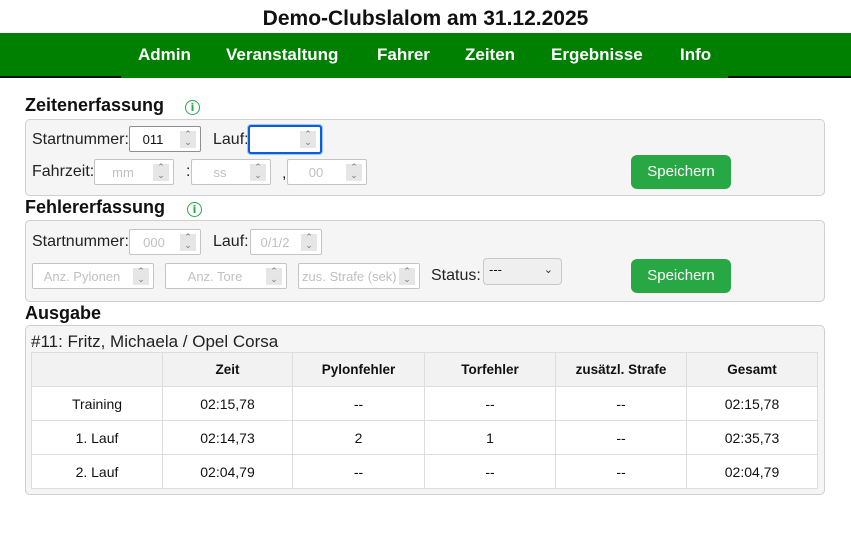  Describe the element at coordinates (597, 55) in the screenshot. I see `nav-ergebnisse: Ergebnisse` at that location.